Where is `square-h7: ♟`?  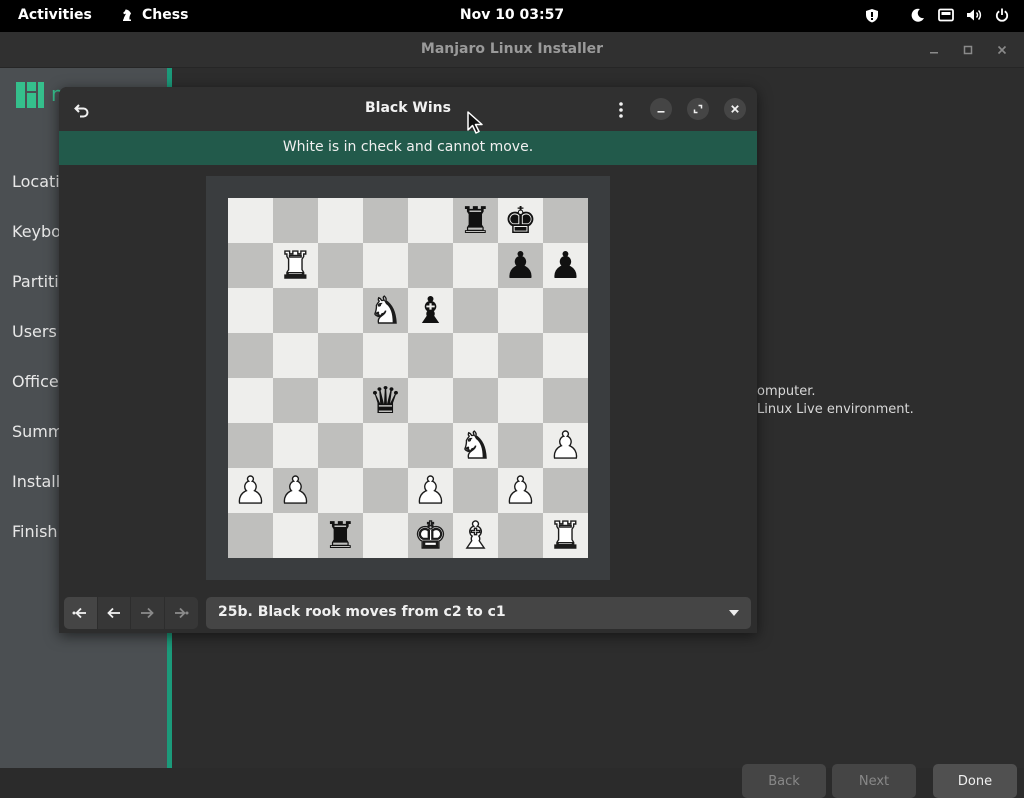
square-h7: ♟ is located at coordinates (565, 265).